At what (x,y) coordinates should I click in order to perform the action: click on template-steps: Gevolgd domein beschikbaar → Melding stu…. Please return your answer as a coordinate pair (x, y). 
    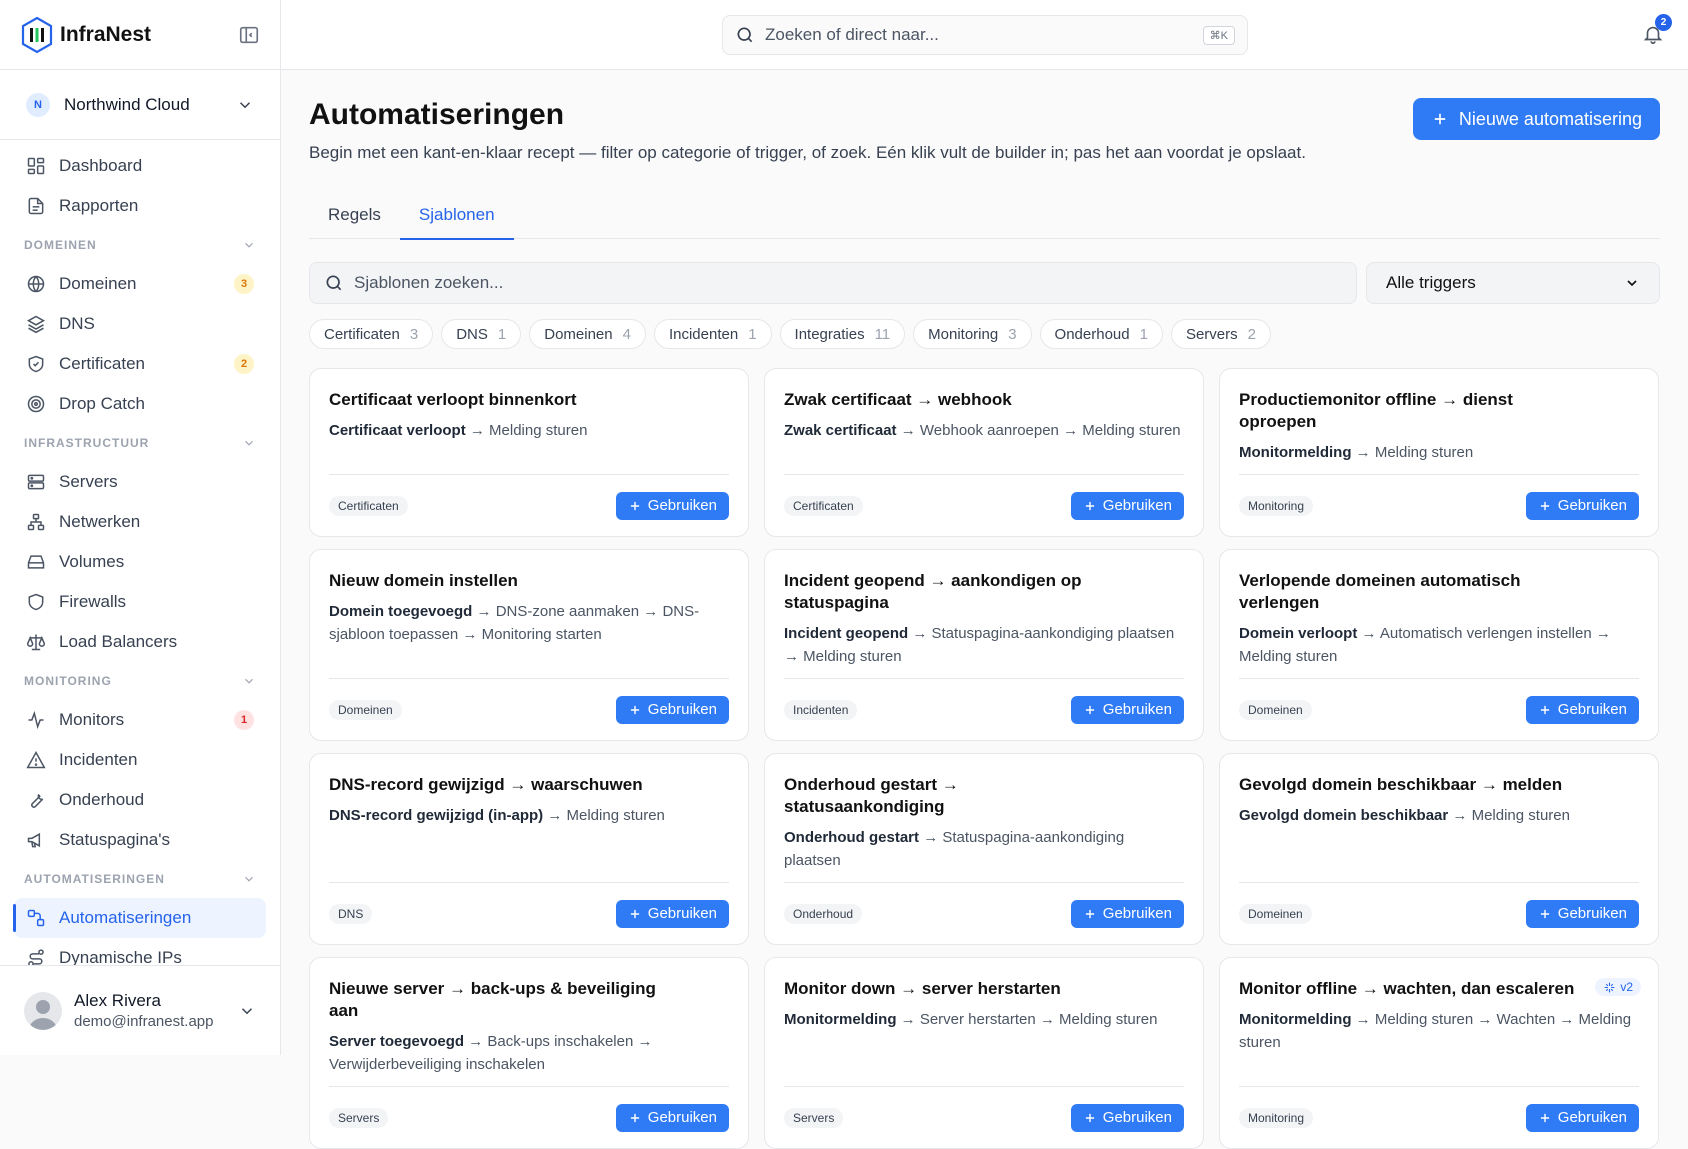
    Looking at the image, I should click on (1439, 838).